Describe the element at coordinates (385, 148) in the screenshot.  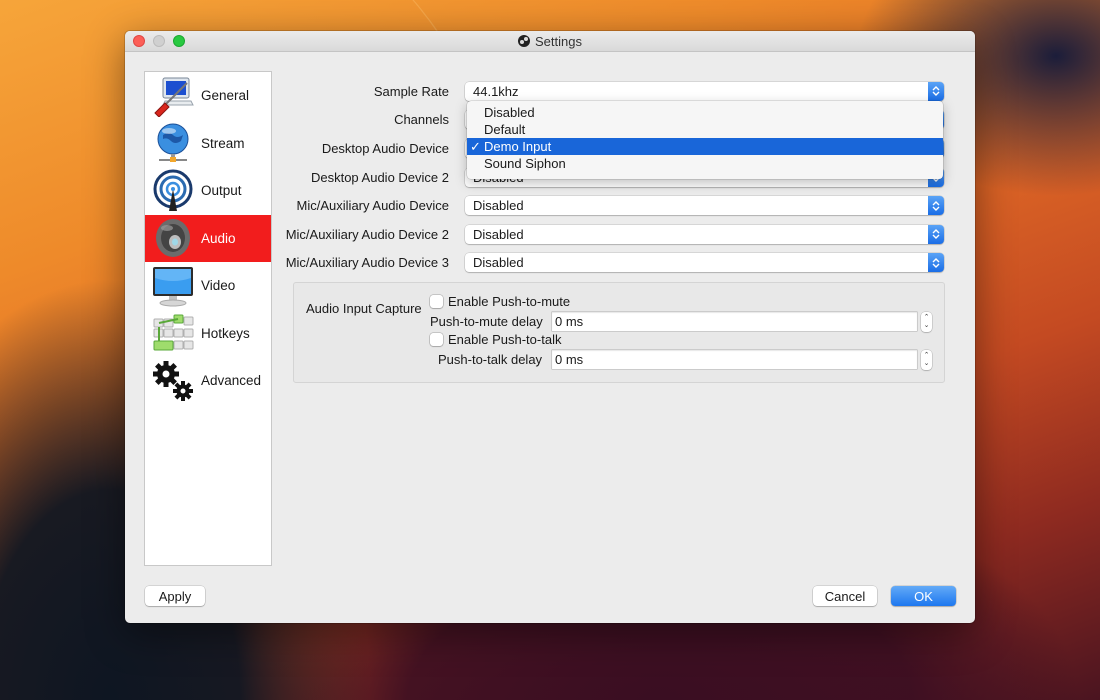
I see `desktop-audio-device-label: Desktop Audio Device` at that location.